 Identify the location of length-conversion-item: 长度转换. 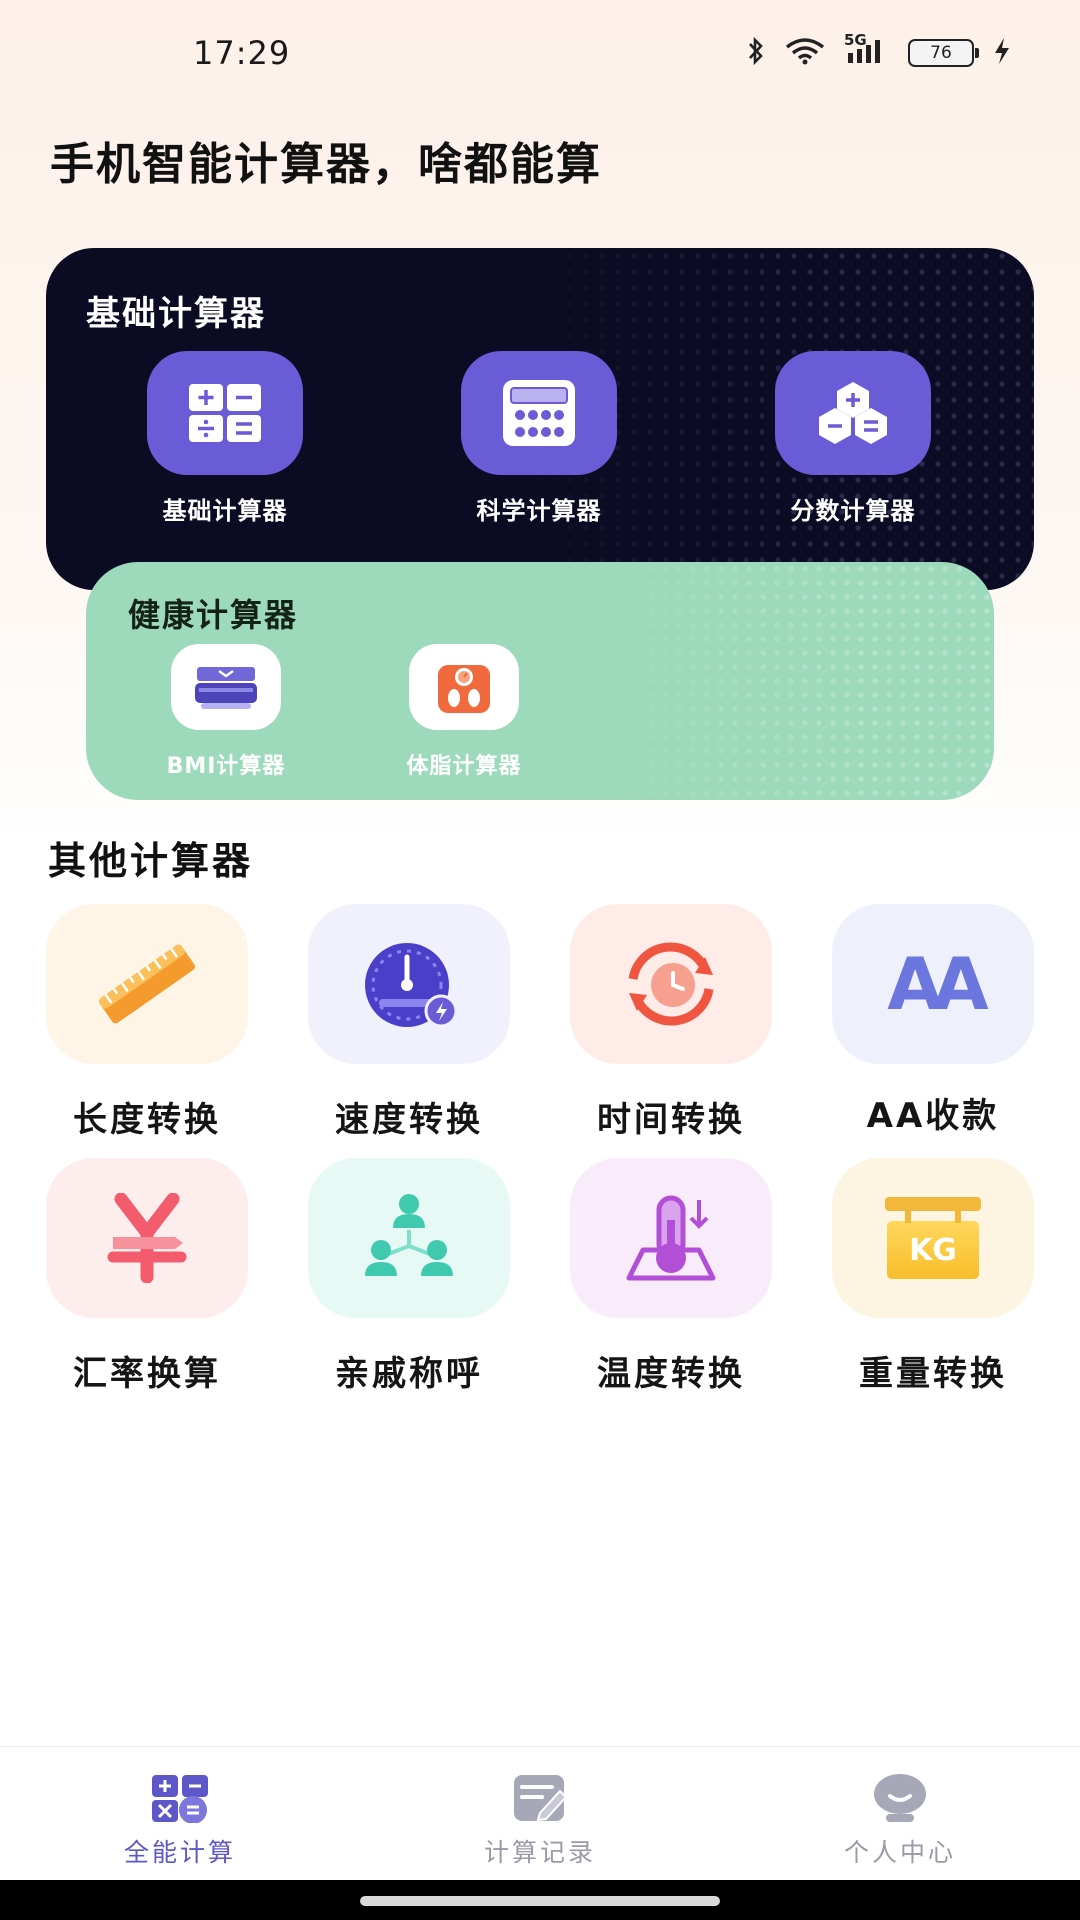
(147, 1022).